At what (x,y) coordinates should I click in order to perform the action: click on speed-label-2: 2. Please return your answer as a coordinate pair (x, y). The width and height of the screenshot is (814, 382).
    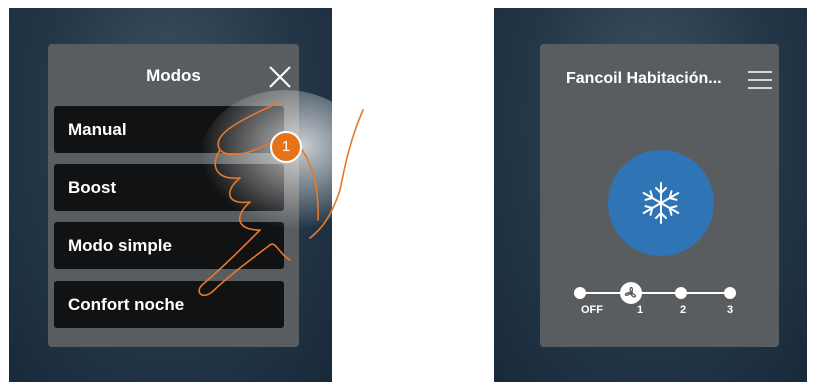
    Looking at the image, I should click on (683, 310).